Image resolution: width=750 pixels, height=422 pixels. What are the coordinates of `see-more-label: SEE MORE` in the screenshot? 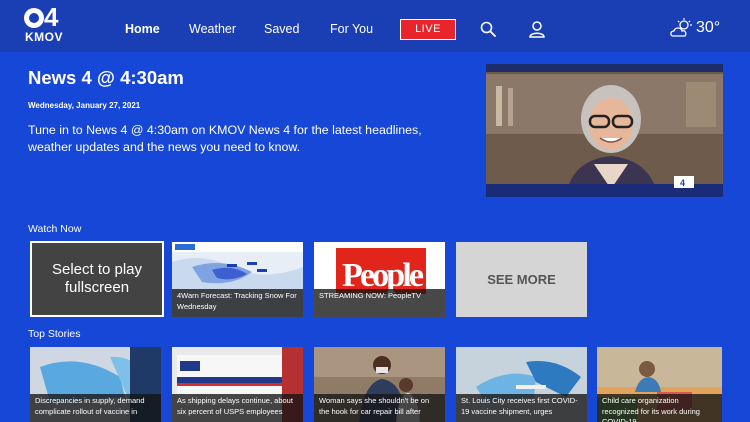 It's located at (521, 279).